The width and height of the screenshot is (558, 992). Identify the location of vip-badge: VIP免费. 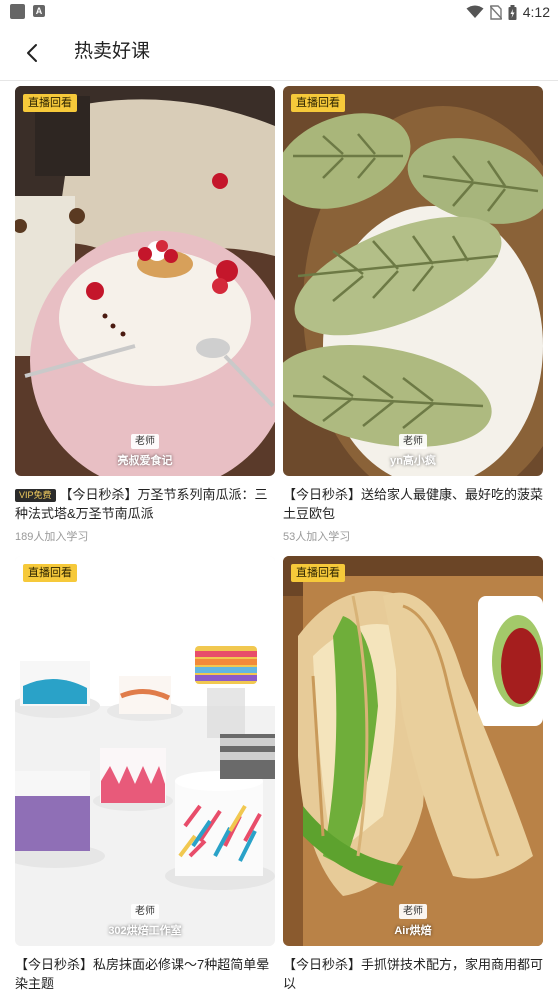
(35, 495).